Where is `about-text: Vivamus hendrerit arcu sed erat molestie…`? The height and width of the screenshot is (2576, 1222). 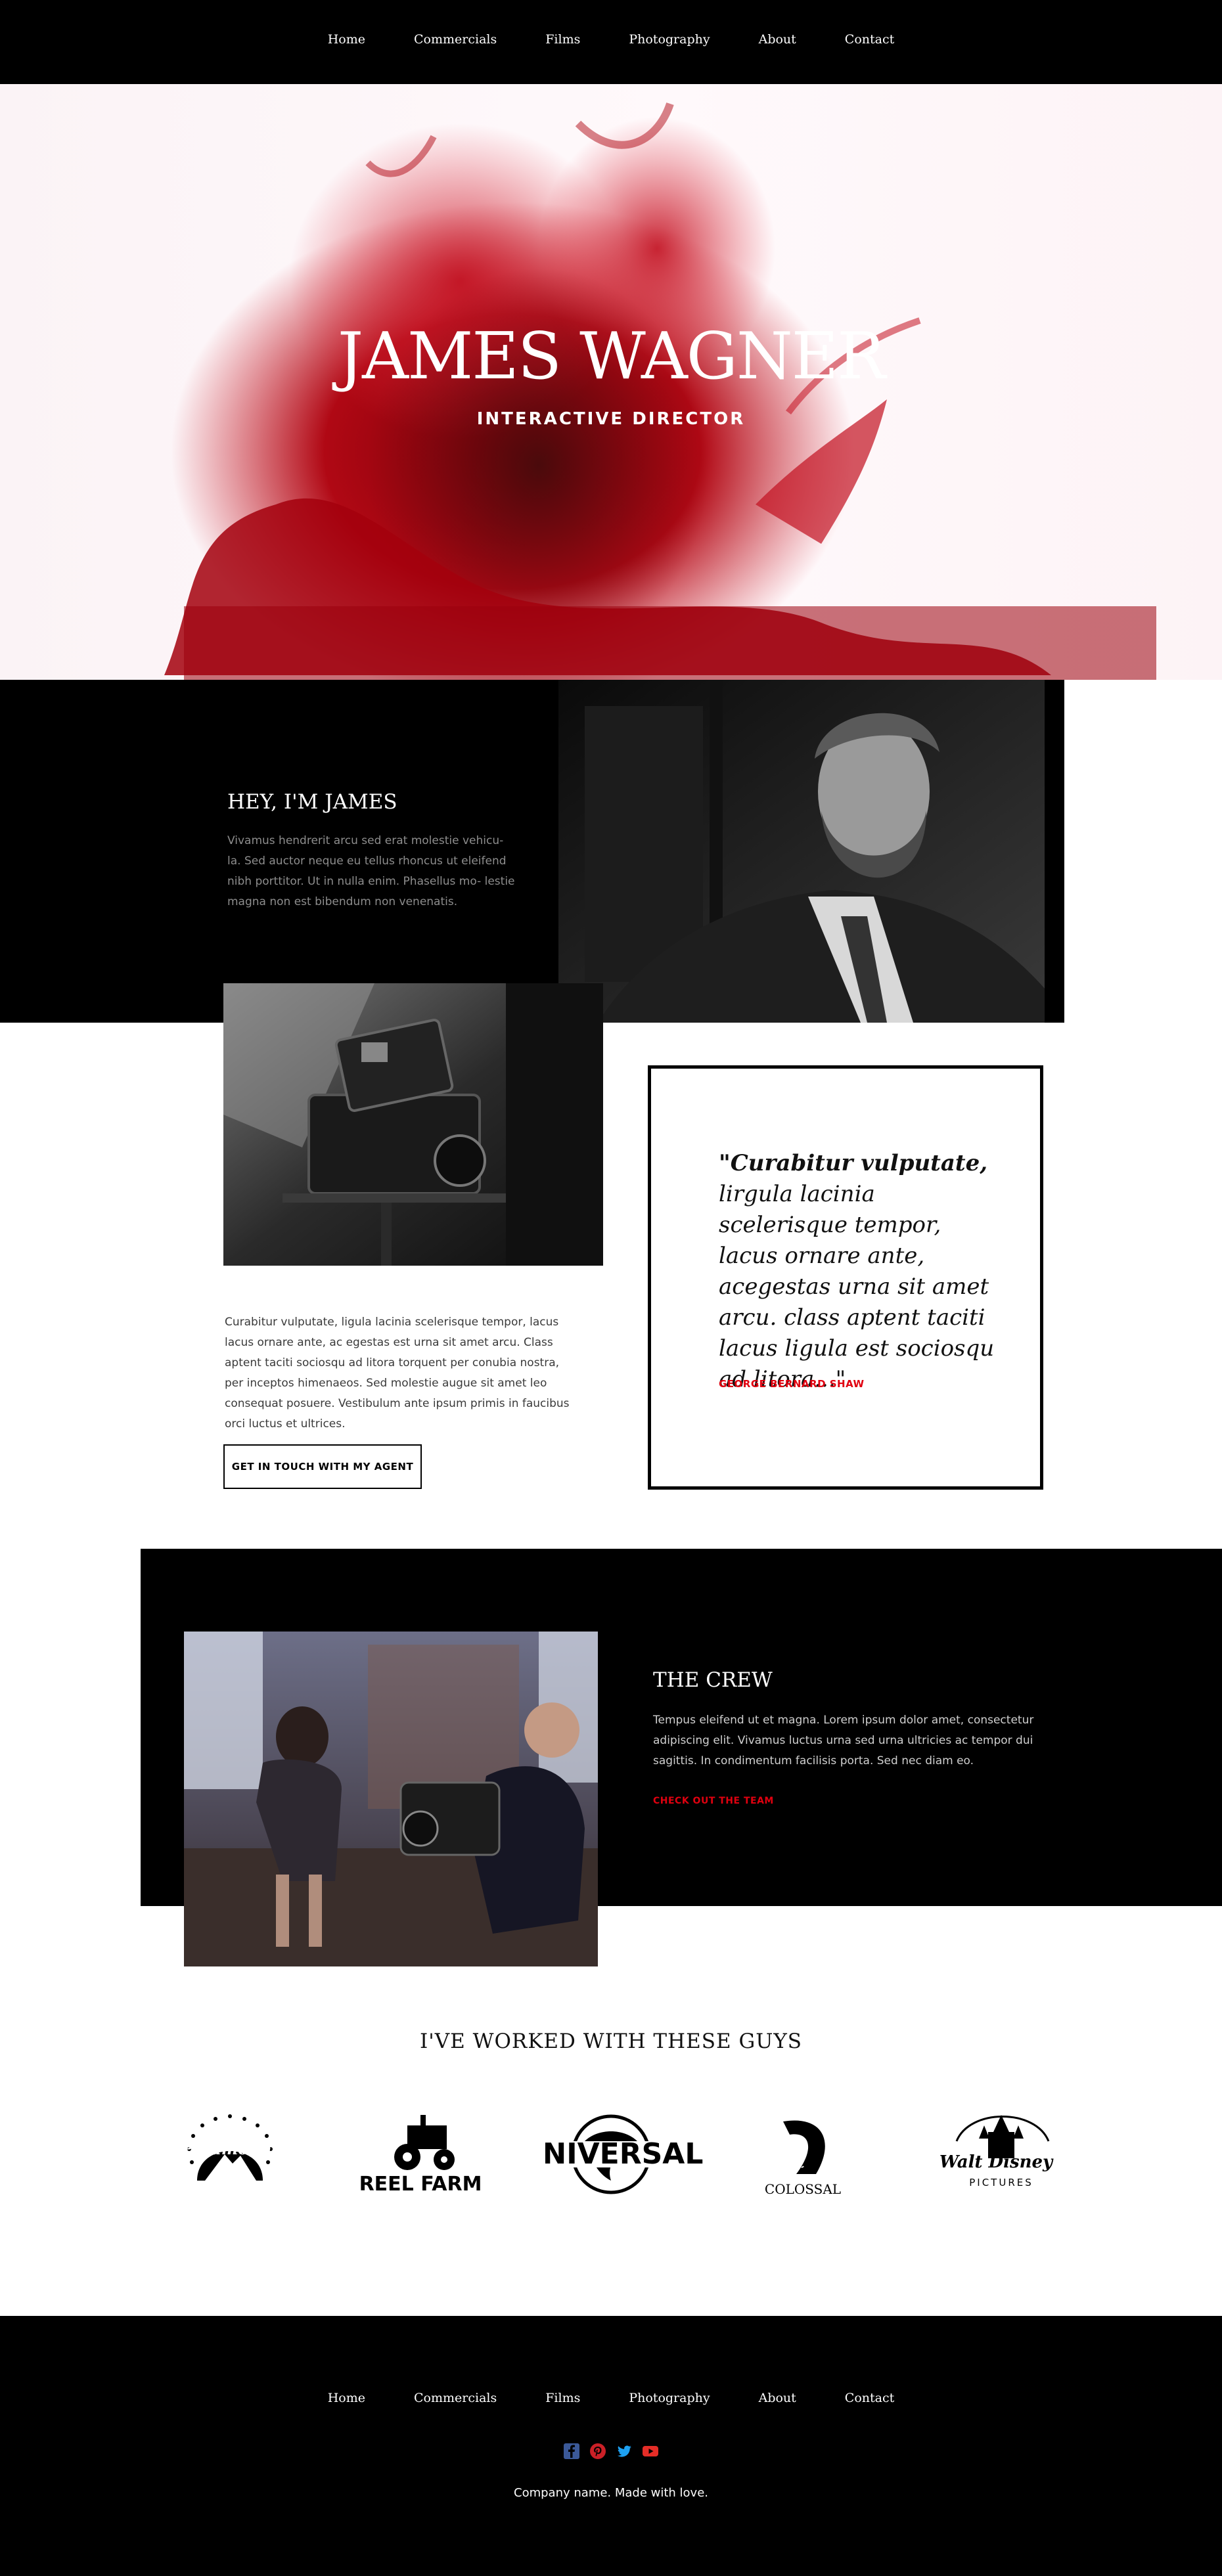
about-text: Vivamus hendrerit arcu sed erat molestie… is located at coordinates (371, 871).